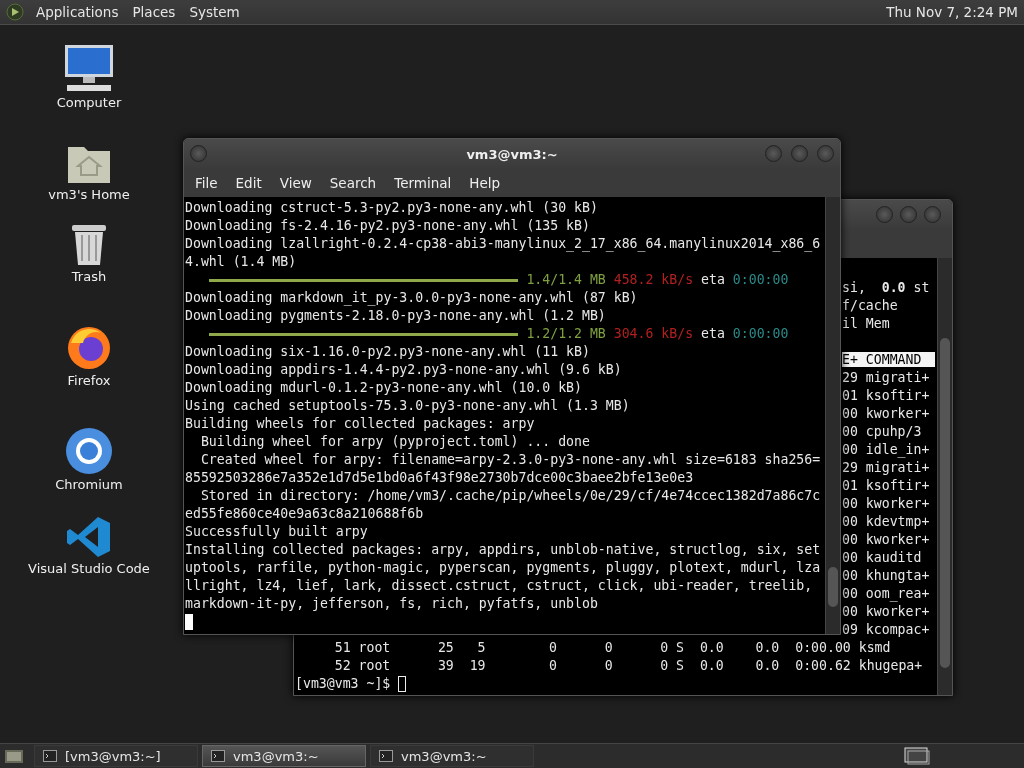 The height and width of the screenshot is (768, 1024). Describe the element at coordinates (566, 333) in the screenshot. I see `download-size: 1.2/1.2 MB` at that location.